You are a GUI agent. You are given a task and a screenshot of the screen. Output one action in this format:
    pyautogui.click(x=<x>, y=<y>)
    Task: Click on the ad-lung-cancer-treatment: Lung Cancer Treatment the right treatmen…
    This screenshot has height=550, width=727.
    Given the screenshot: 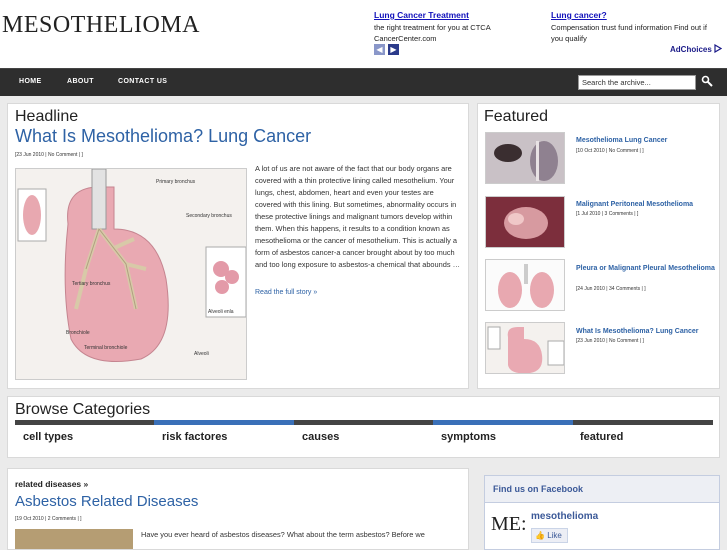 What is the action you would take?
    pyautogui.click(x=454, y=27)
    